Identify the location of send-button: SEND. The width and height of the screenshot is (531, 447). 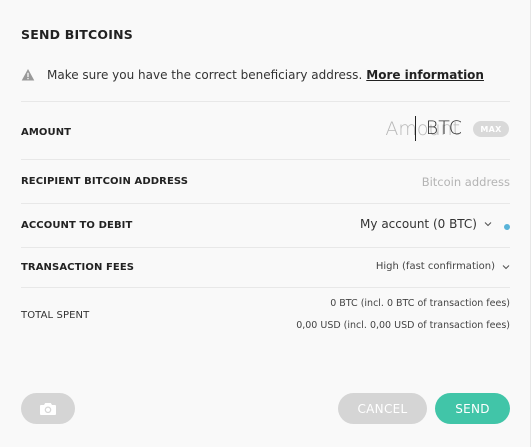
(472, 408).